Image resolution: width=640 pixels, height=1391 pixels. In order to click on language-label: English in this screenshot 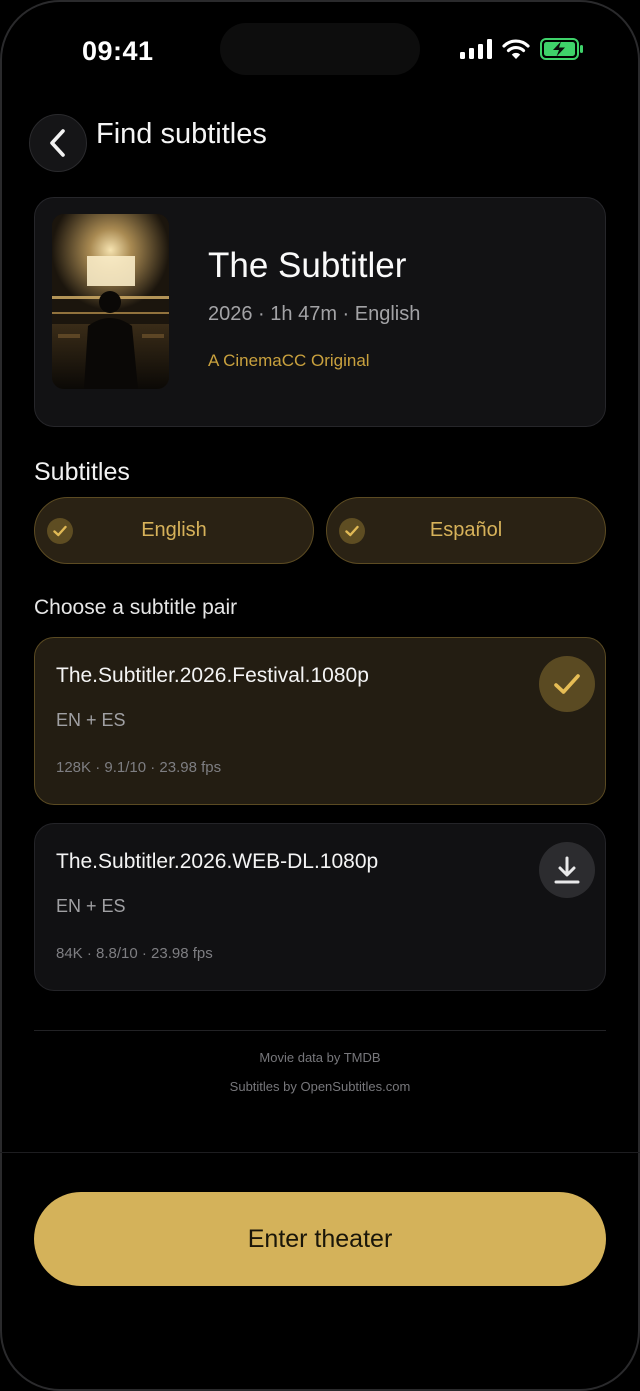, I will do `click(174, 530)`.